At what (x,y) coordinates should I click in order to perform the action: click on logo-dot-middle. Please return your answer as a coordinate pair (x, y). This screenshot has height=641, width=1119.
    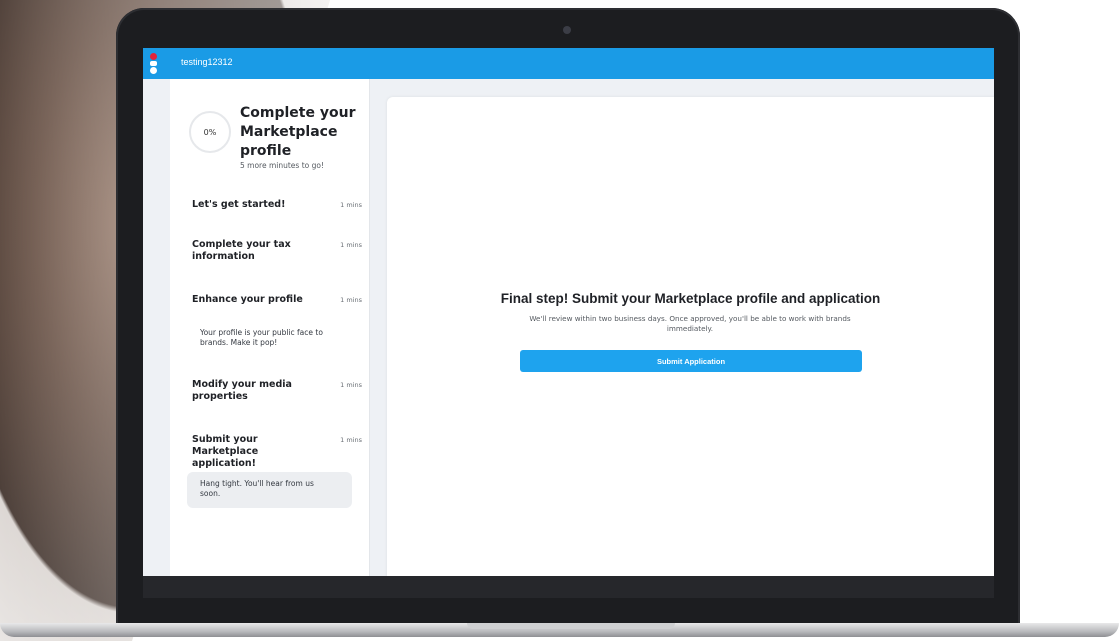
    Looking at the image, I should click on (153, 63).